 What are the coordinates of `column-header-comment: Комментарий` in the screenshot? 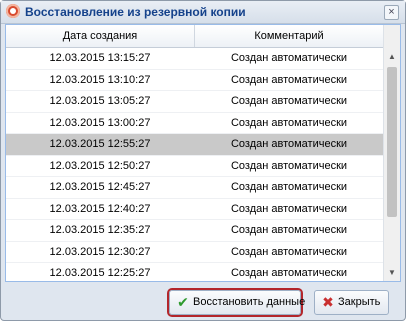 It's located at (289, 36).